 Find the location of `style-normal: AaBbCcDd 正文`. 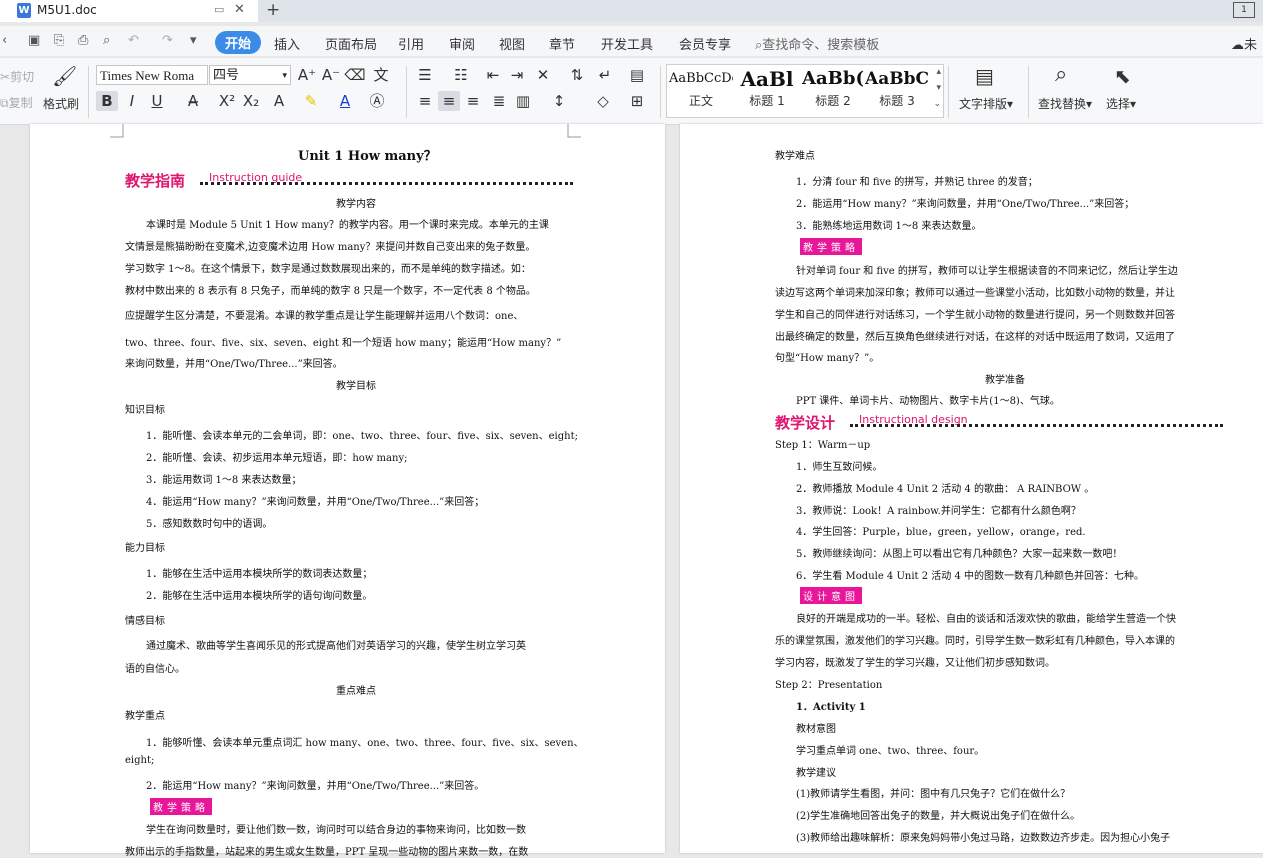

style-normal: AaBbCcDd 正文 is located at coordinates (701, 88).